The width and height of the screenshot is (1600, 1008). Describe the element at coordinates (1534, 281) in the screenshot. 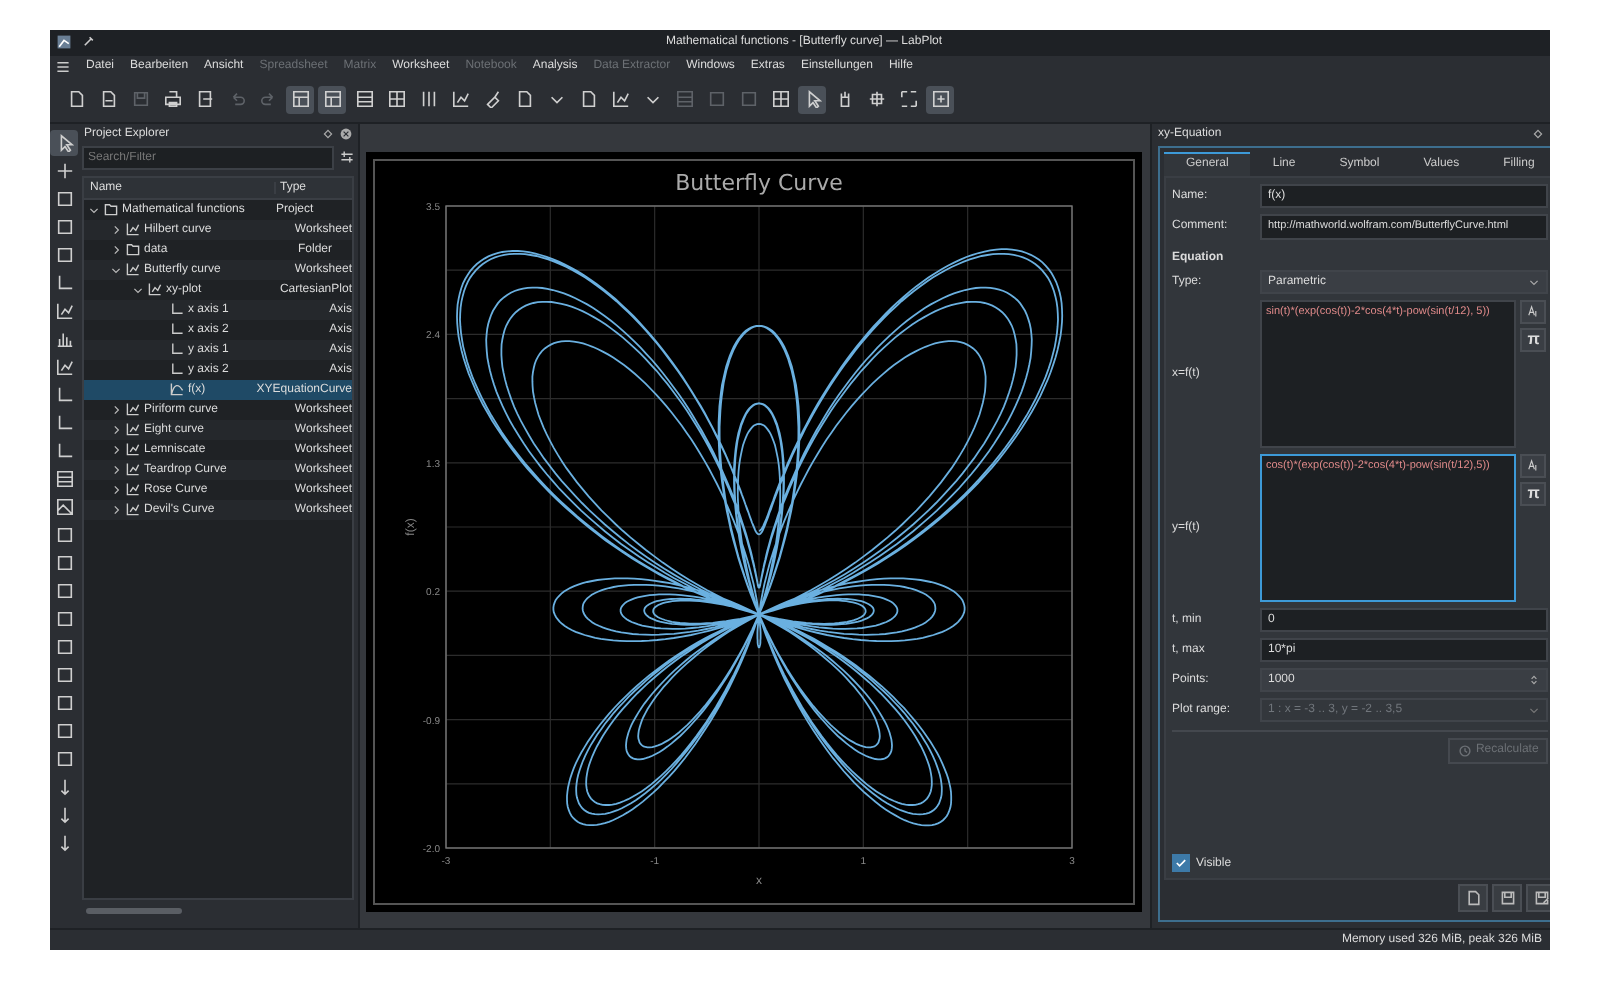

I see `caret-icon` at that location.